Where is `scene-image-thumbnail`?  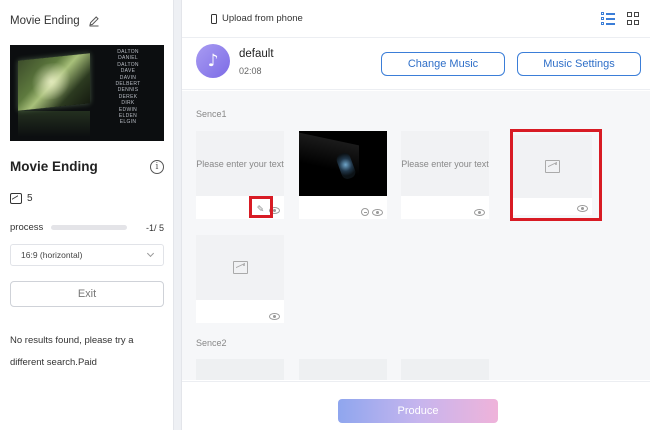
scene-image-thumbnail is located at coordinates (343, 163).